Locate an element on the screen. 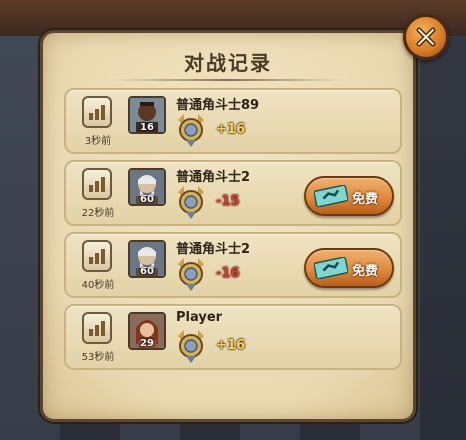 This screenshot has height=440, width=466. title-divider is located at coordinates (228, 80).